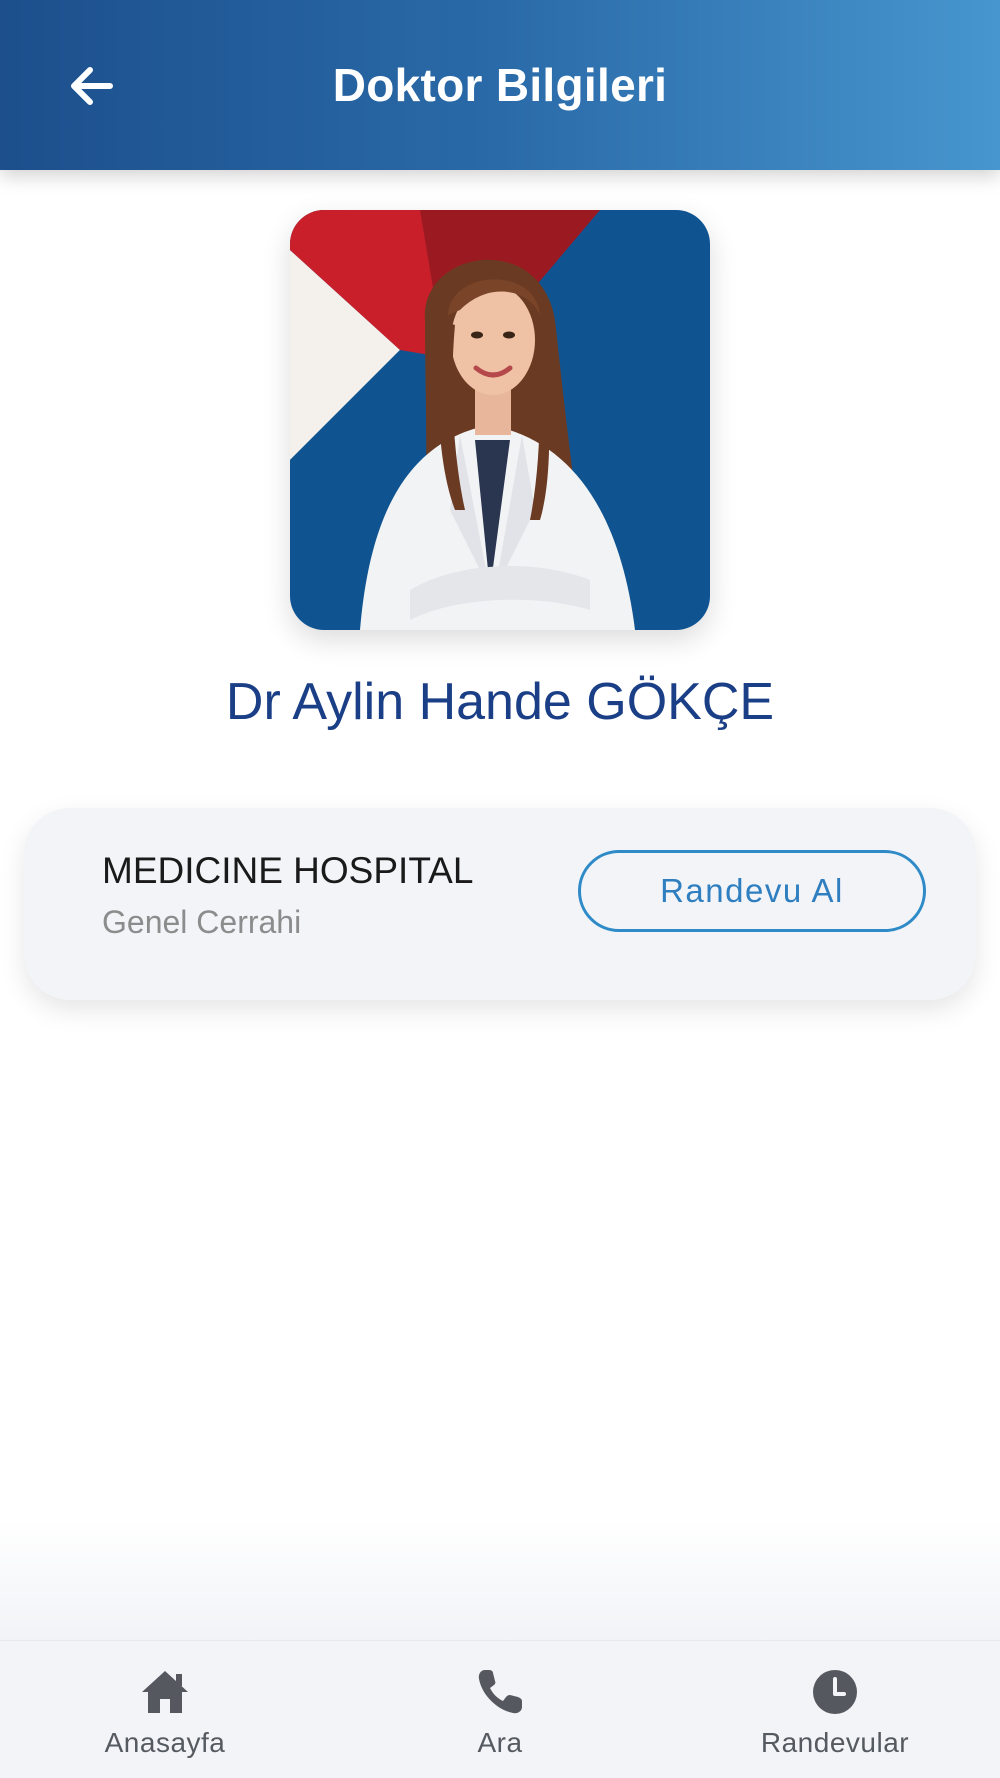 This screenshot has height=1778, width=1000. I want to click on top-app-bar: Doktor Bilgileri, so click(500, 85).